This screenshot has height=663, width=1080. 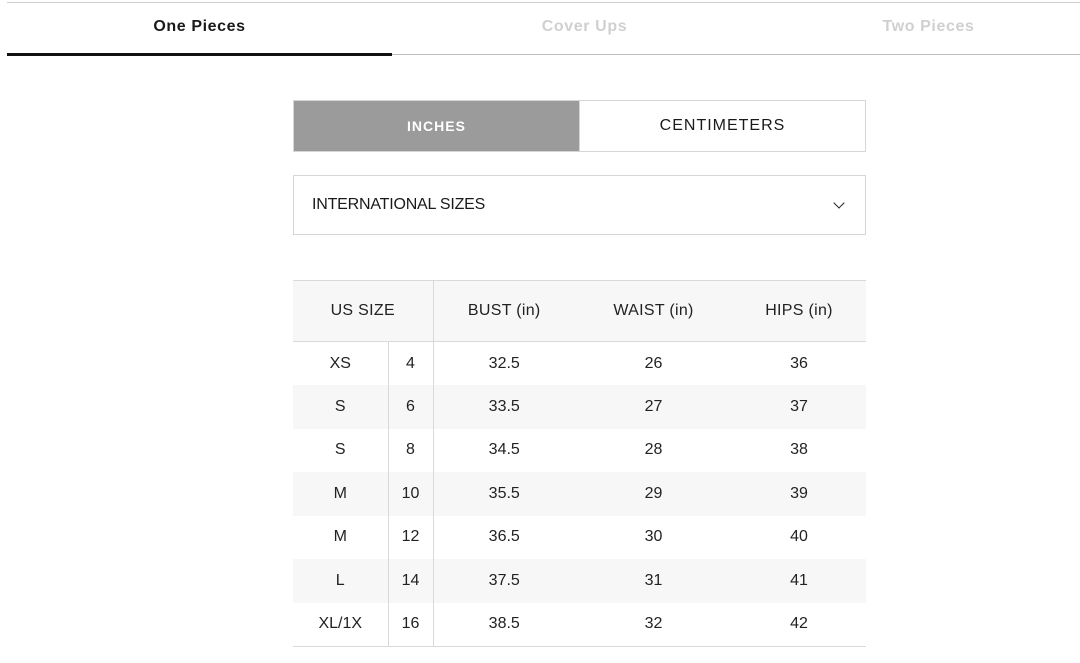 I want to click on cell-waist: 30, so click(x=653, y=537).